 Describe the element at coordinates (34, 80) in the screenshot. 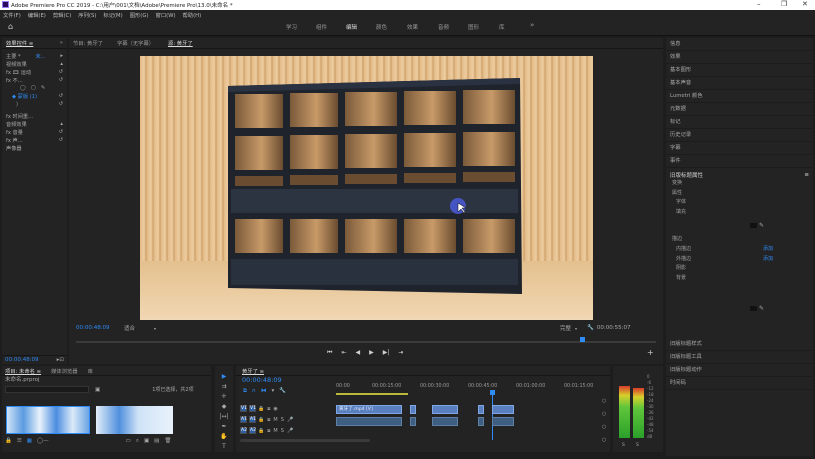

I see `effect-row-opacity: fx 不... ↺` at that location.